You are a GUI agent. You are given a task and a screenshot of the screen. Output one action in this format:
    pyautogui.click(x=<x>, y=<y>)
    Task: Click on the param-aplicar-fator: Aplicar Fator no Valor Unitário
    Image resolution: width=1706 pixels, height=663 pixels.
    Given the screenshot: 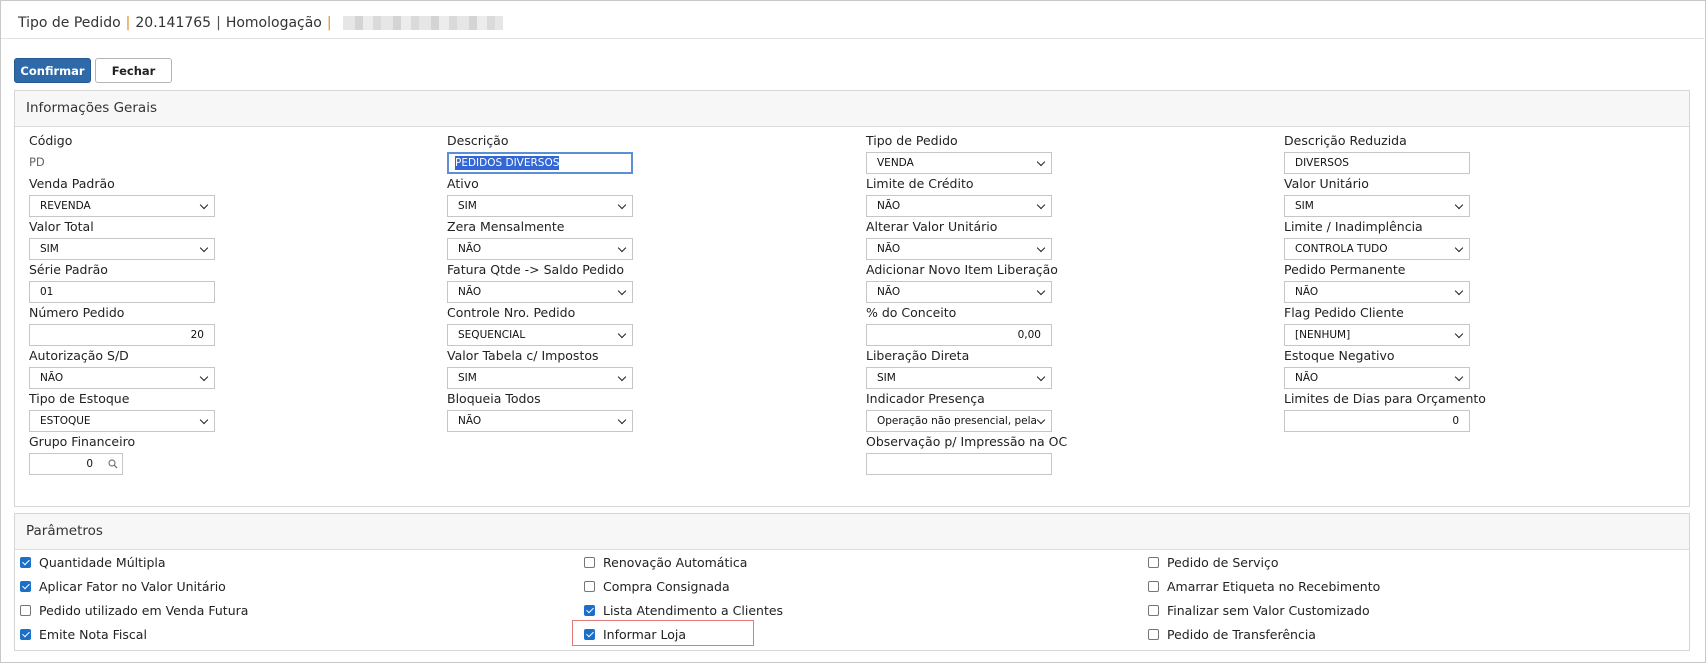 What is the action you would take?
    pyautogui.click(x=123, y=587)
    